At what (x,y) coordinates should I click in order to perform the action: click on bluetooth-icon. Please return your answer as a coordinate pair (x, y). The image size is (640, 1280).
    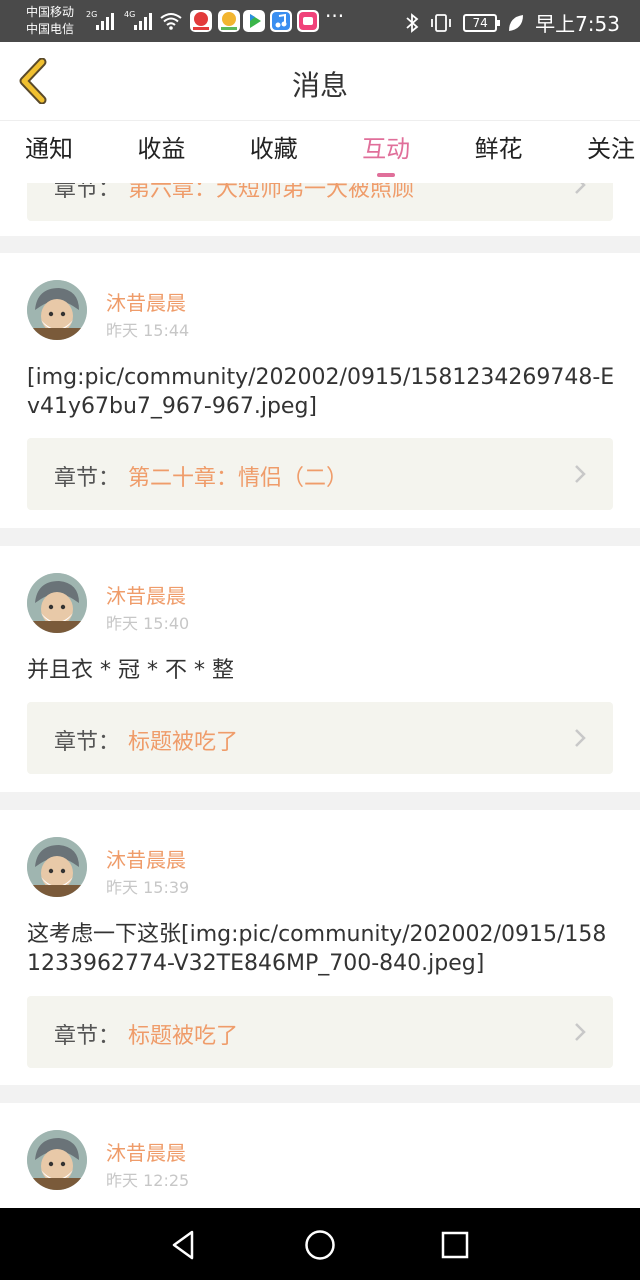
    Looking at the image, I should click on (412, 22).